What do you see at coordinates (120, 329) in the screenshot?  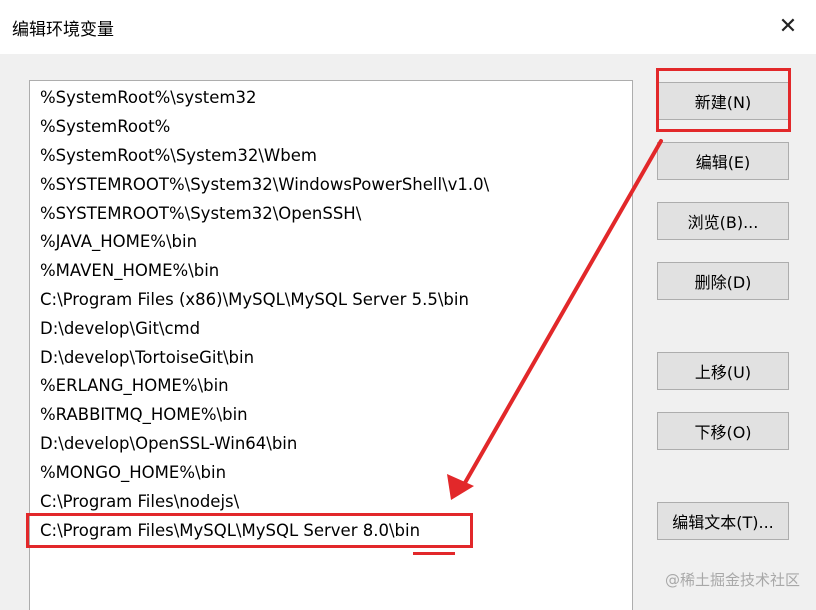 I see `list-item: D:\develop\Git\cmd` at bounding box center [120, 329].